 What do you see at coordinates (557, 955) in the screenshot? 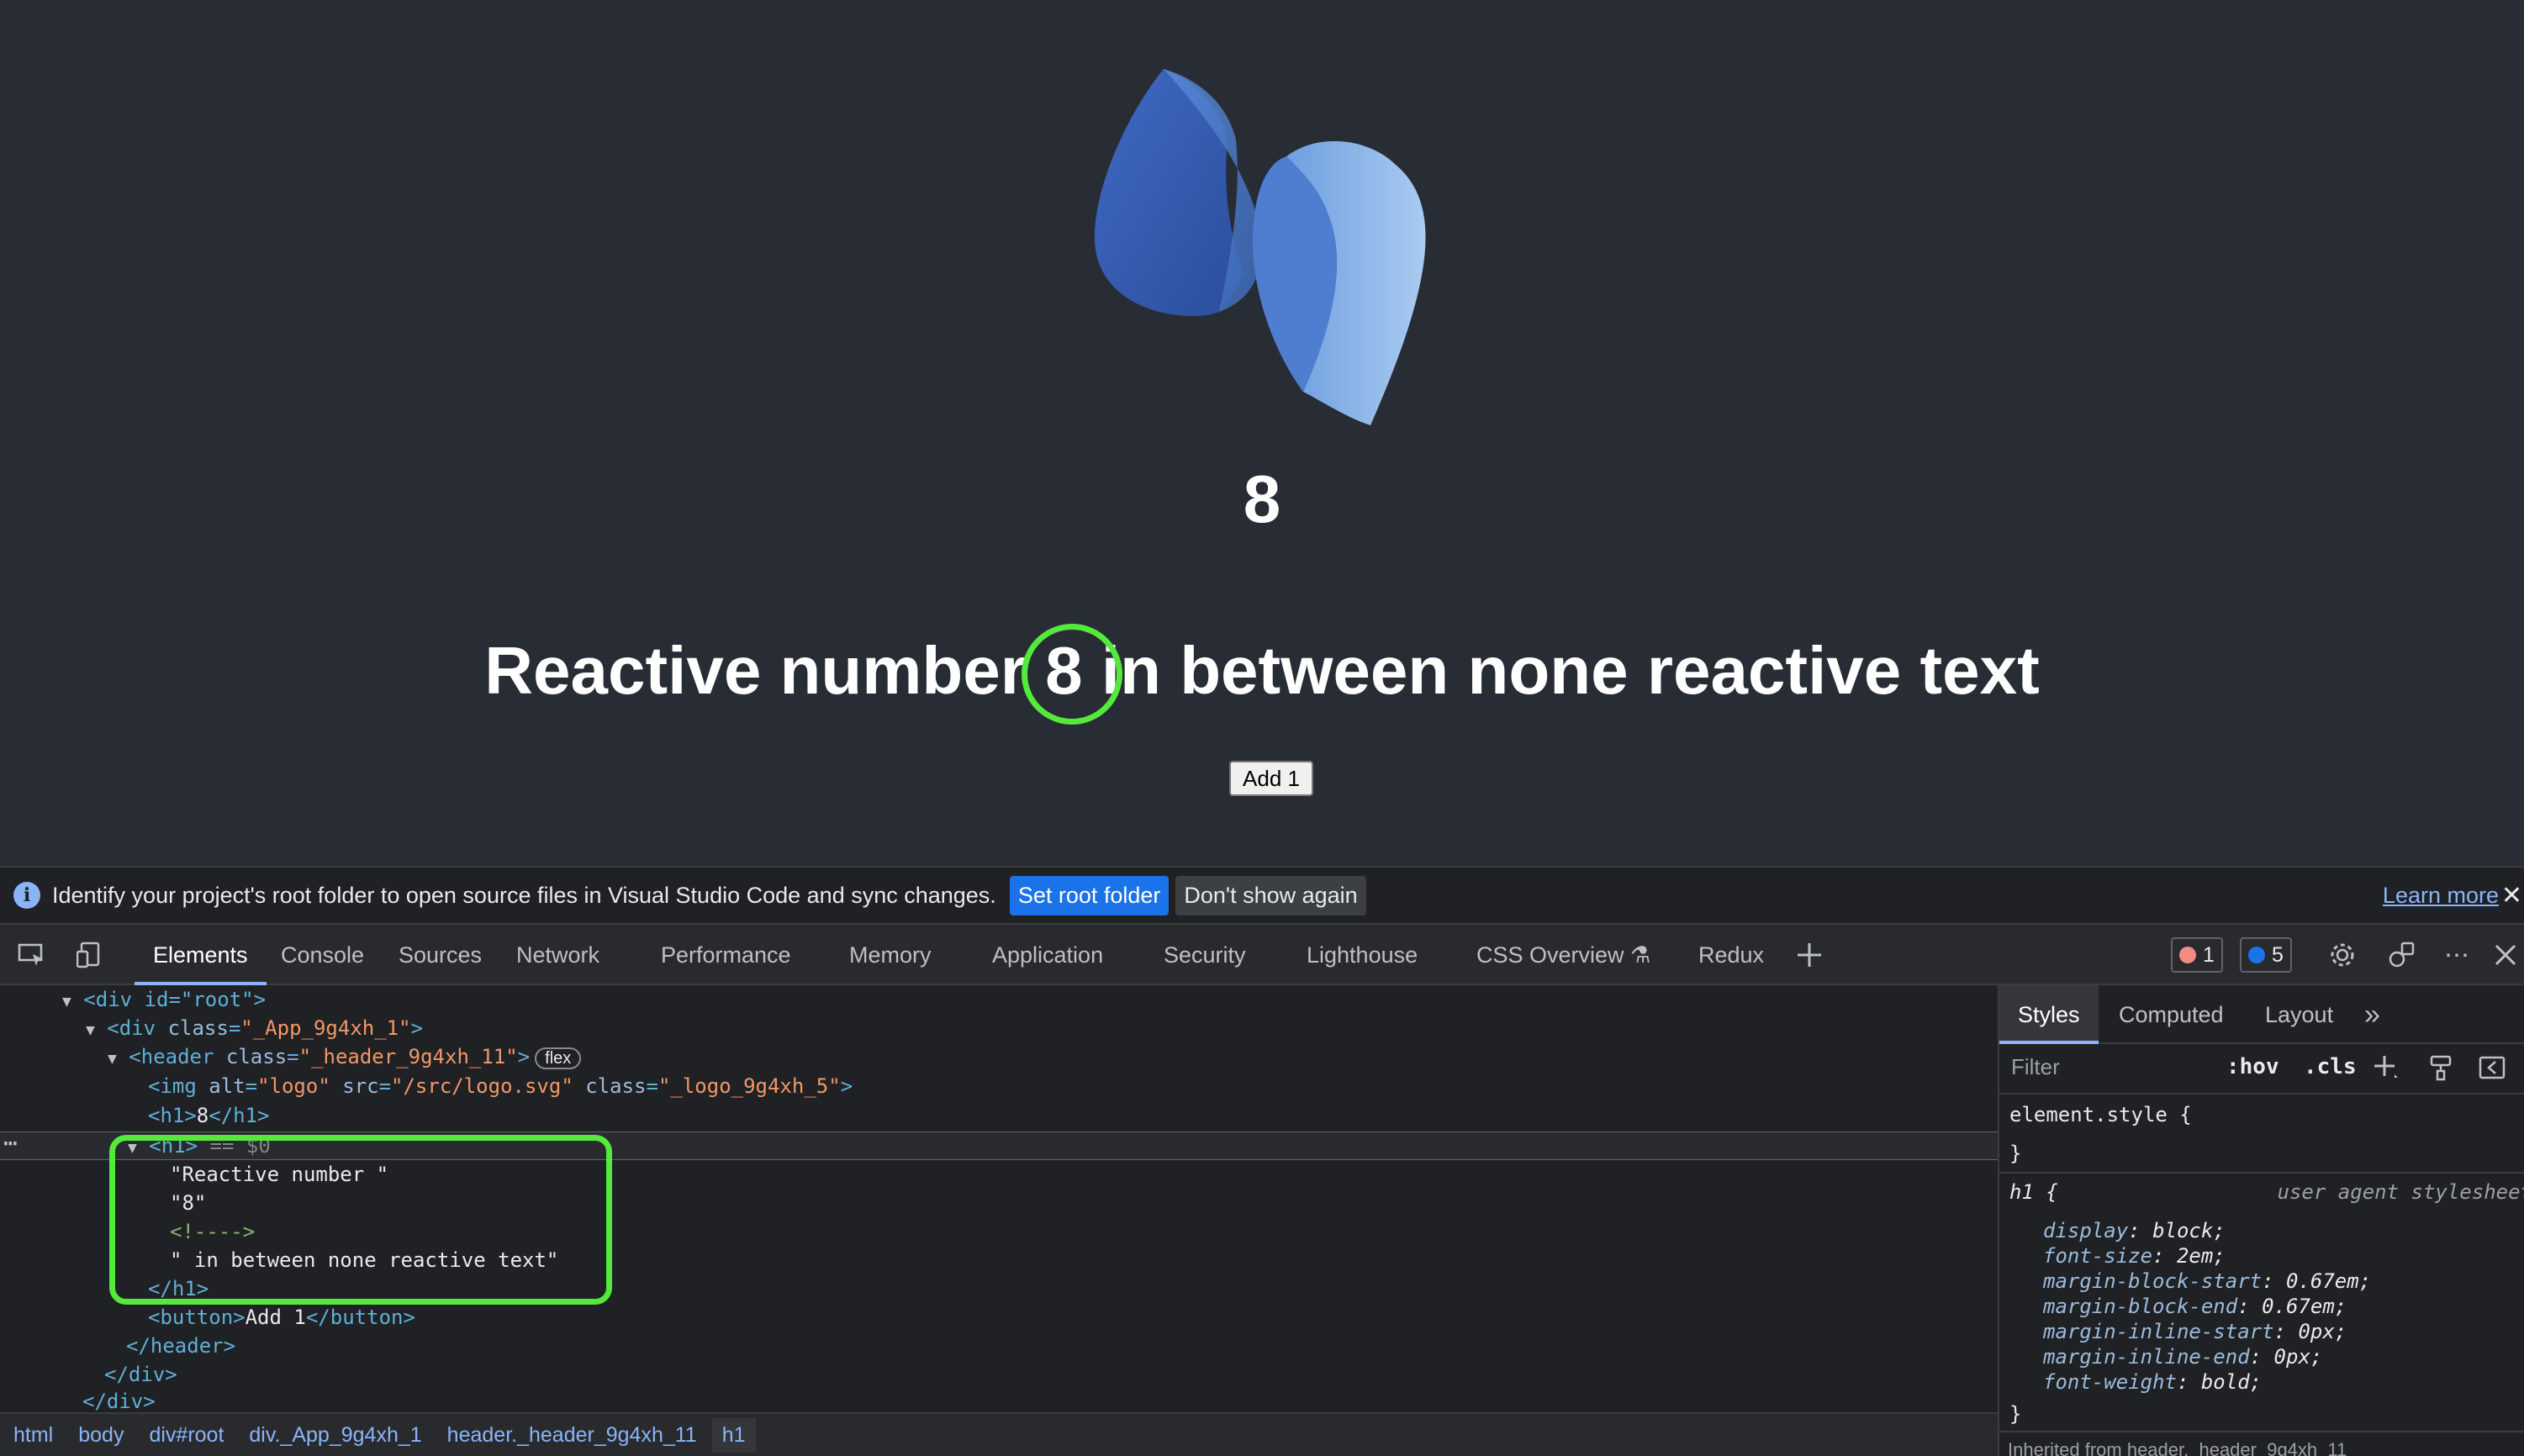
I see `tab-network: Network` at bounding box center [557, 955].